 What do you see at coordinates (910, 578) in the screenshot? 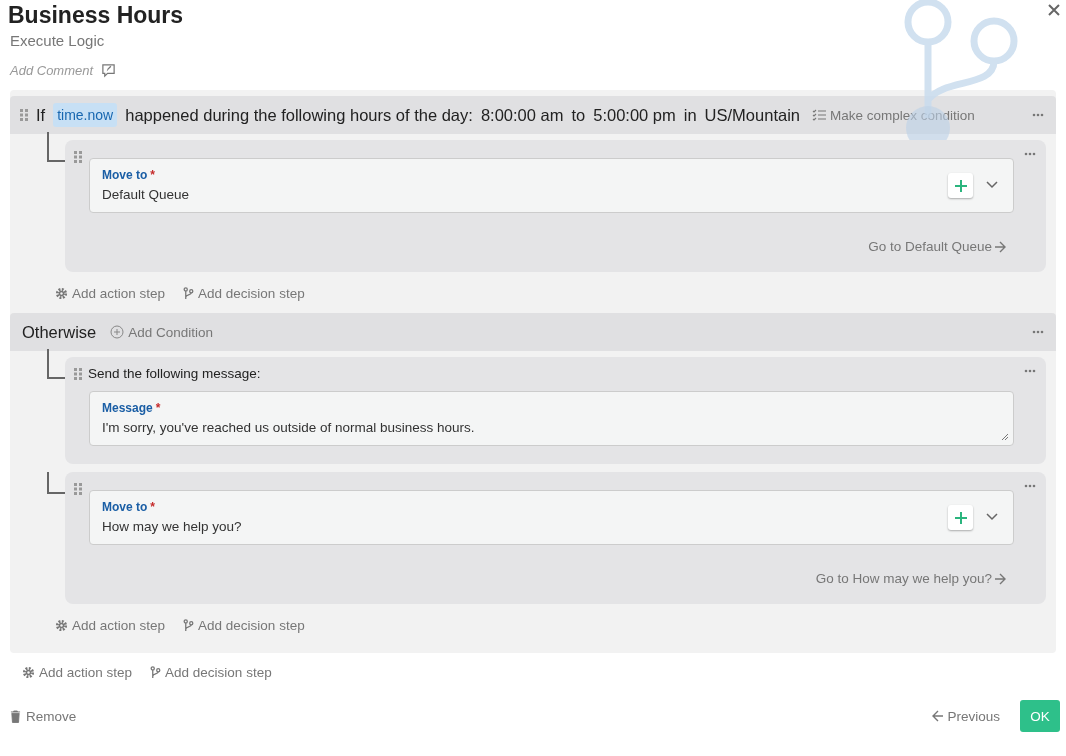
I see `go-to-link: Go to How may we help you?` at bounding box center [910, 578].